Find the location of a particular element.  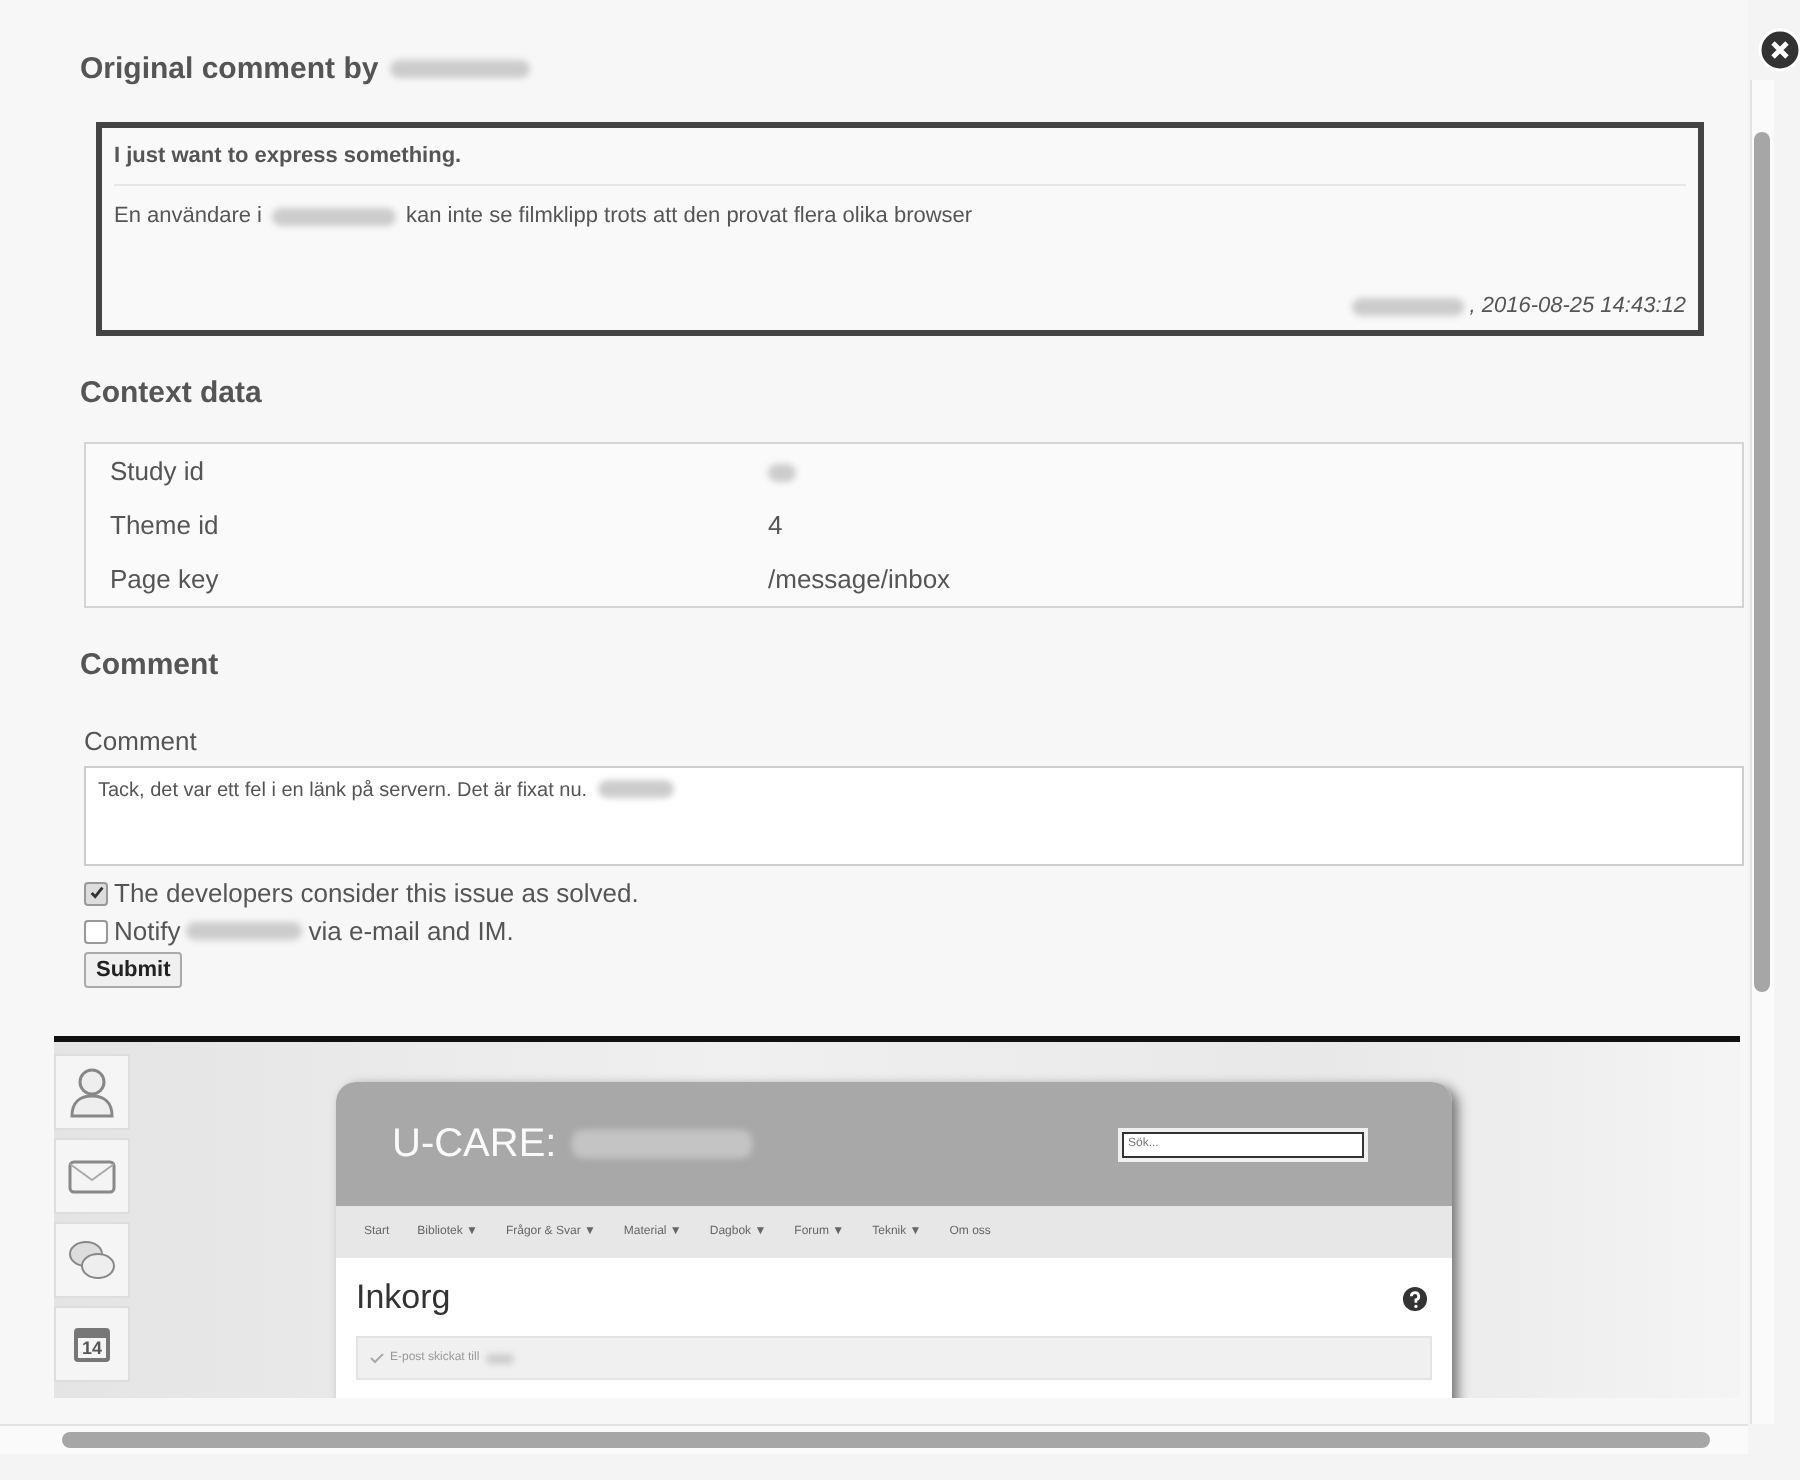

help-icon is located at coordinates (1415, 1298).